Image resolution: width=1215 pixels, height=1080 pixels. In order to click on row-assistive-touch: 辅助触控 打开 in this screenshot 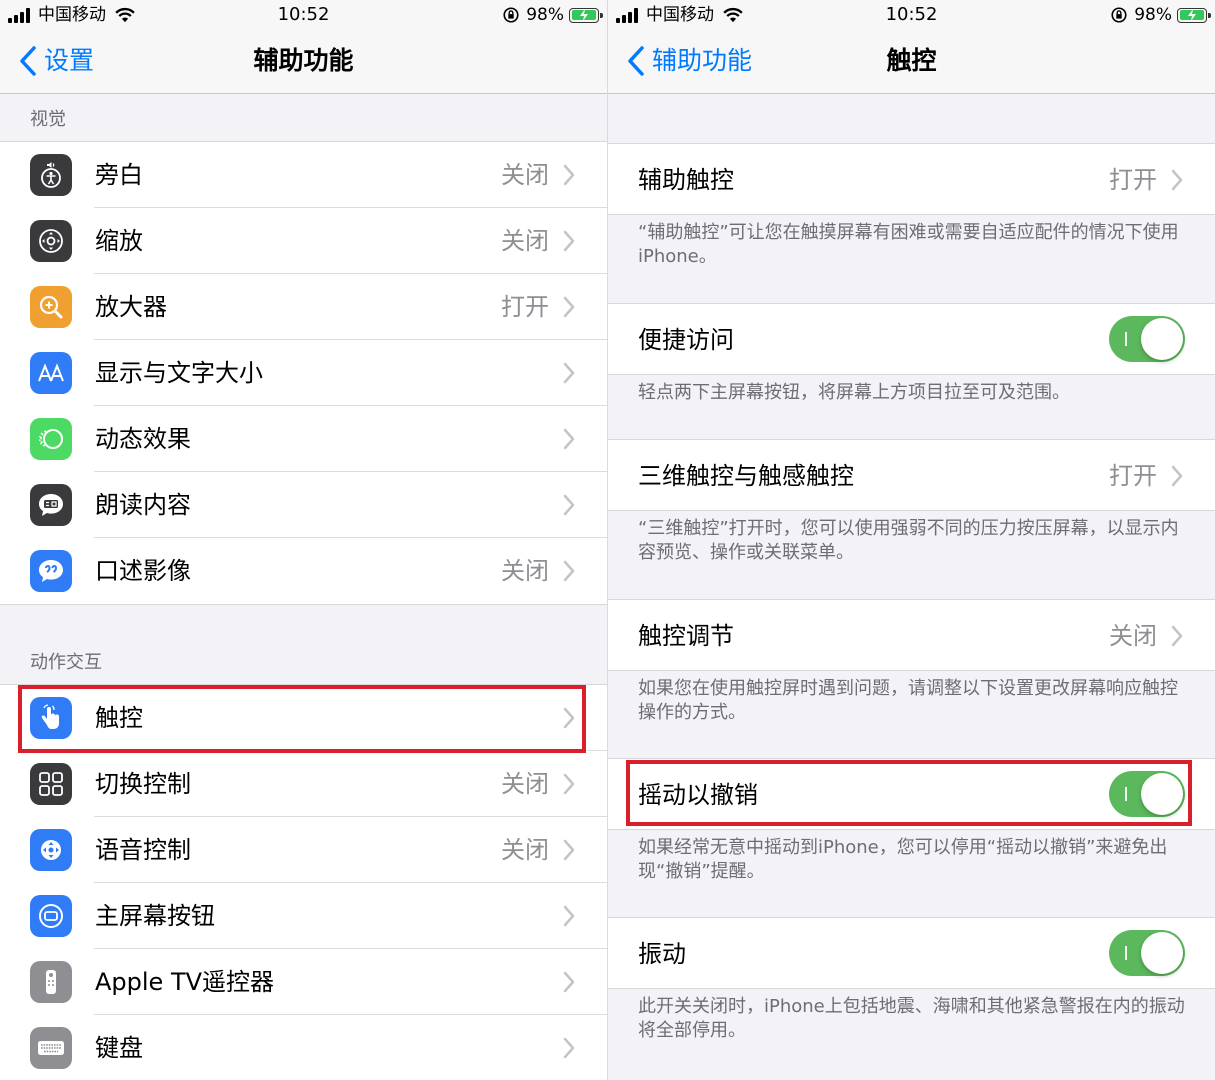, I will do `click(911, 179)`.